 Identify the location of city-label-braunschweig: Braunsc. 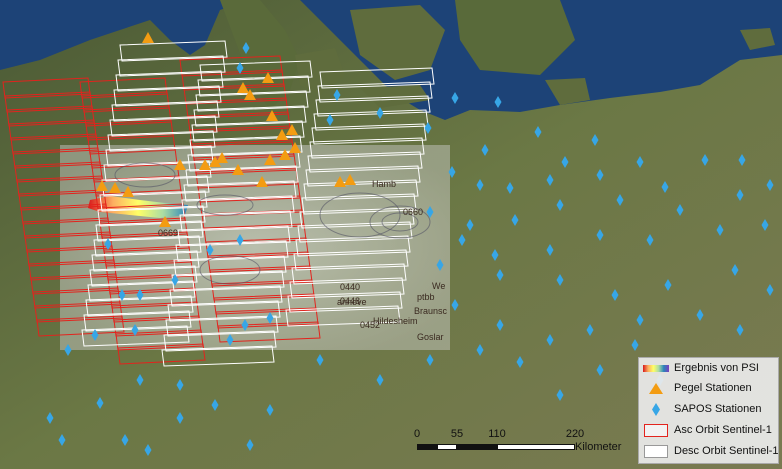
(431, 311).